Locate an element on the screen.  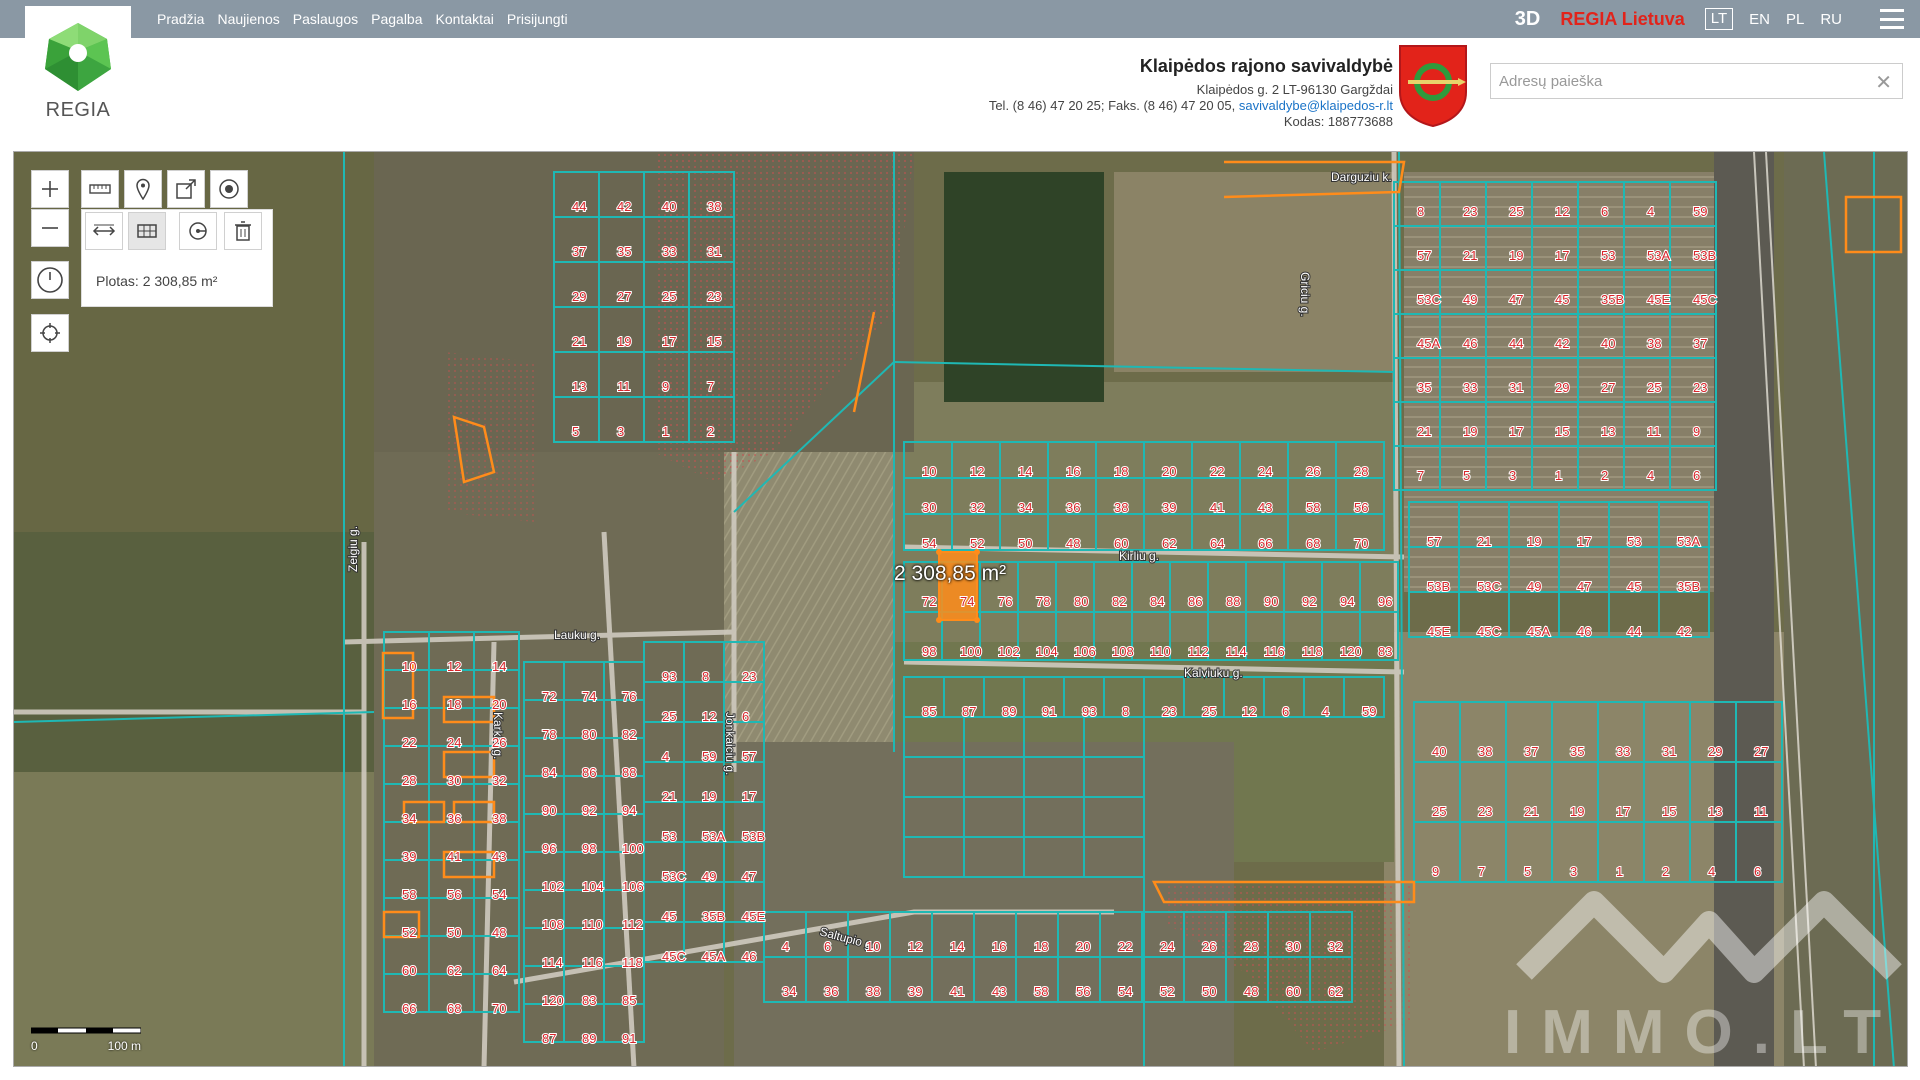
street-label: Jonkaiciu g. is located at coordinates (730, 743).